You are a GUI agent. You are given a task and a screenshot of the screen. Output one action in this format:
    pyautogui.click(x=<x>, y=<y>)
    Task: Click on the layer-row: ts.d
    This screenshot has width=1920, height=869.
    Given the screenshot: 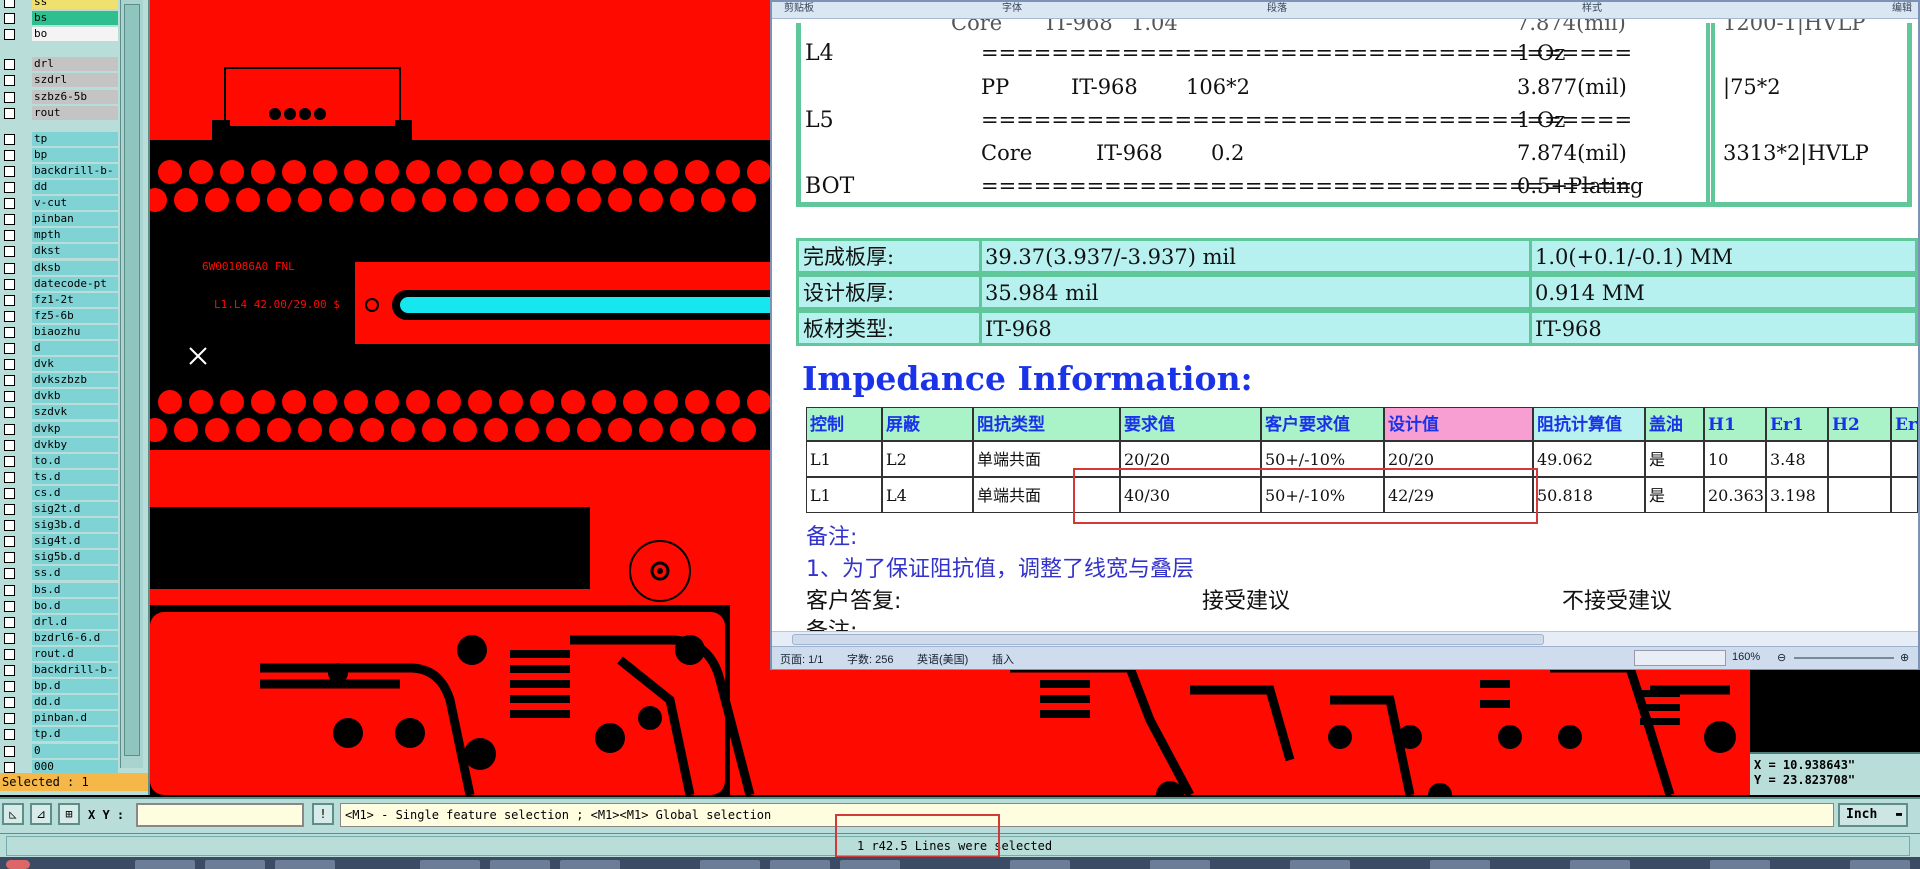 What is the action you would take?
    pyautogui.click(x=59, y=477)
    